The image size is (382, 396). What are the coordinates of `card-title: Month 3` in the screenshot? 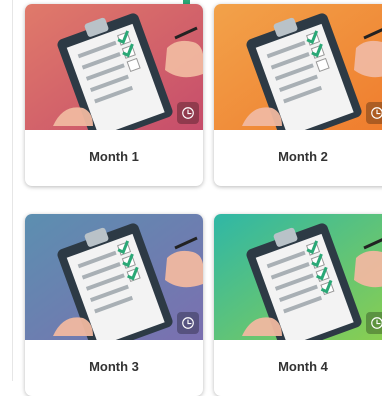 It's located at (114, 366).